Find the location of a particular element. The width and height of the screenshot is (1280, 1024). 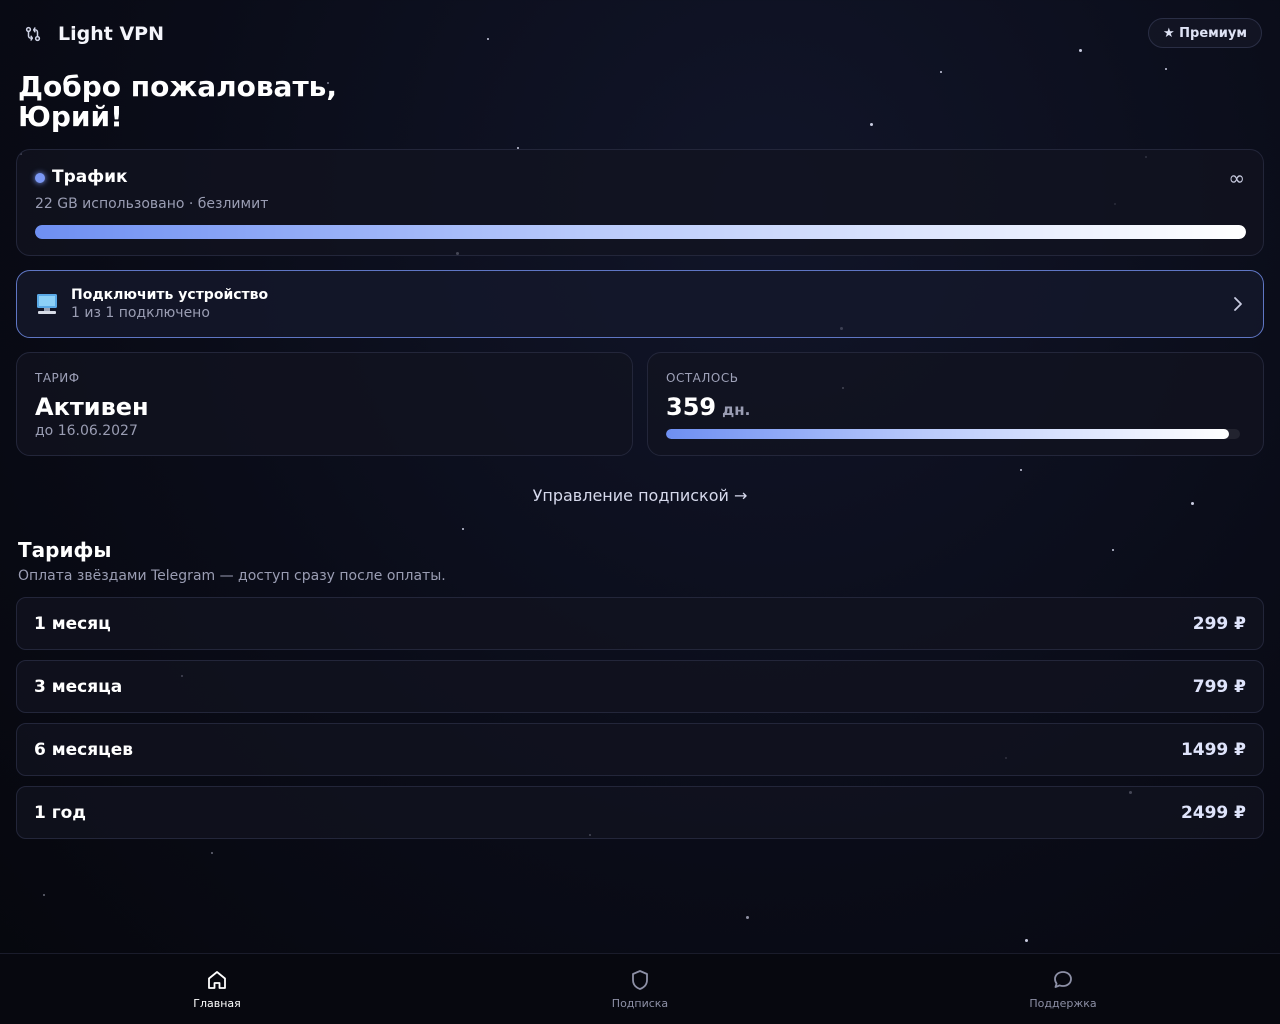

nav-tab-support: Поддержка is located at coordinates (1063, 989).